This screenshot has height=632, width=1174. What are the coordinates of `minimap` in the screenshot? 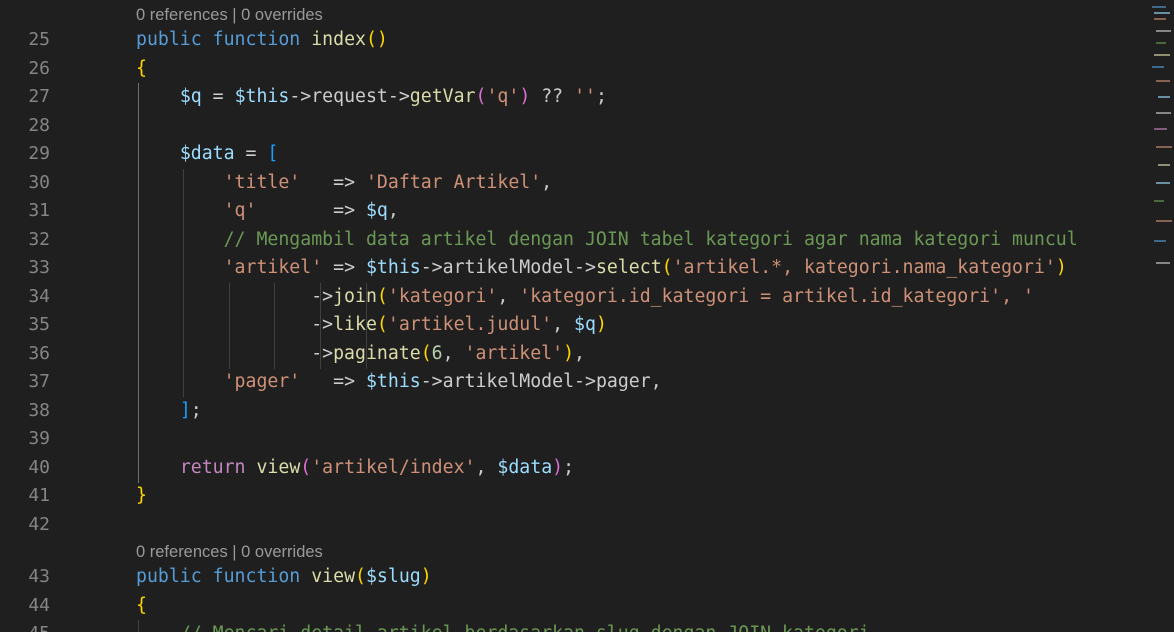 It's located at (1161, 316).